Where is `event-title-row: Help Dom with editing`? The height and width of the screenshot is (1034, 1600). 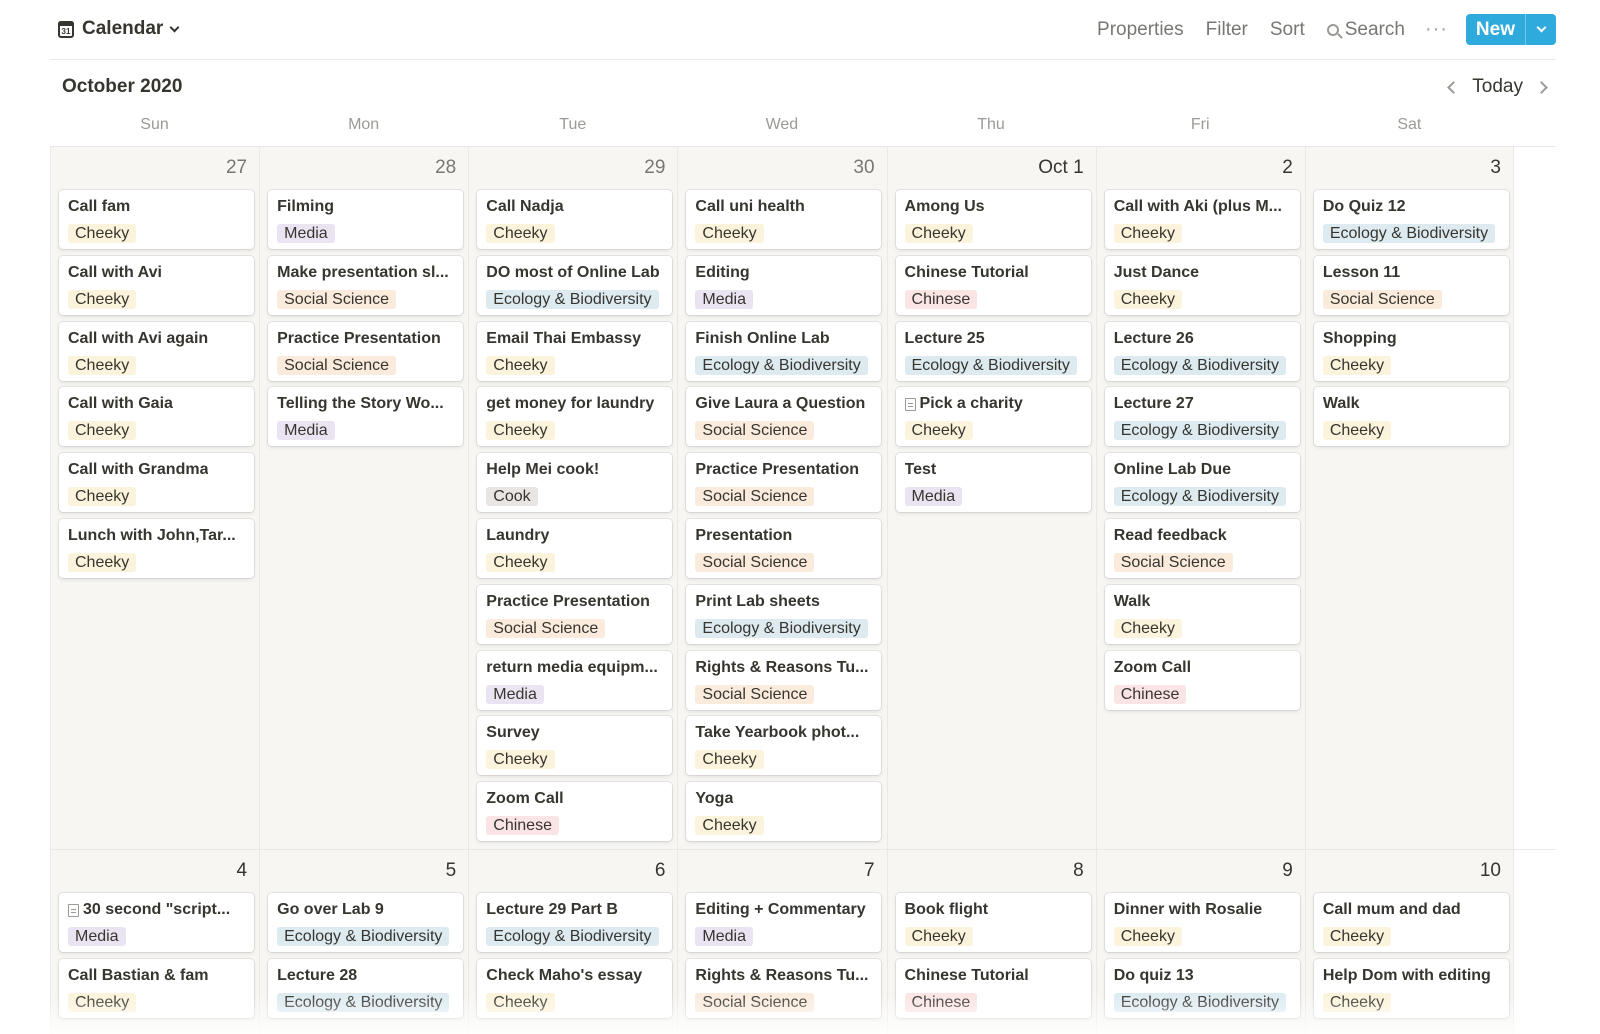
event-title-row: Help Dom with editing is located at coordinates (1413, 976).